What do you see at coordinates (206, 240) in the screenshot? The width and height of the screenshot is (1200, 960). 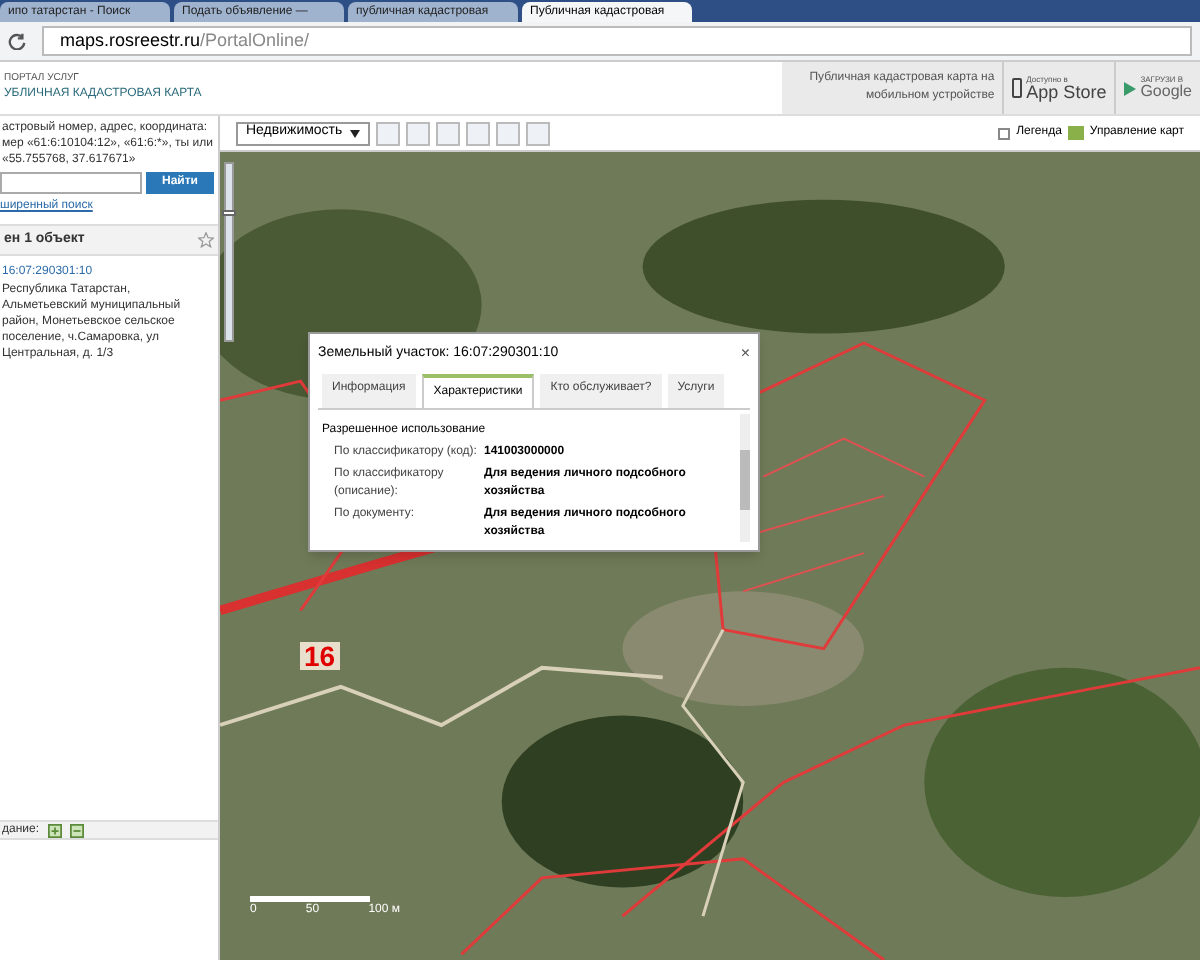 I see `star-icon` at bounding box center [206, 240].